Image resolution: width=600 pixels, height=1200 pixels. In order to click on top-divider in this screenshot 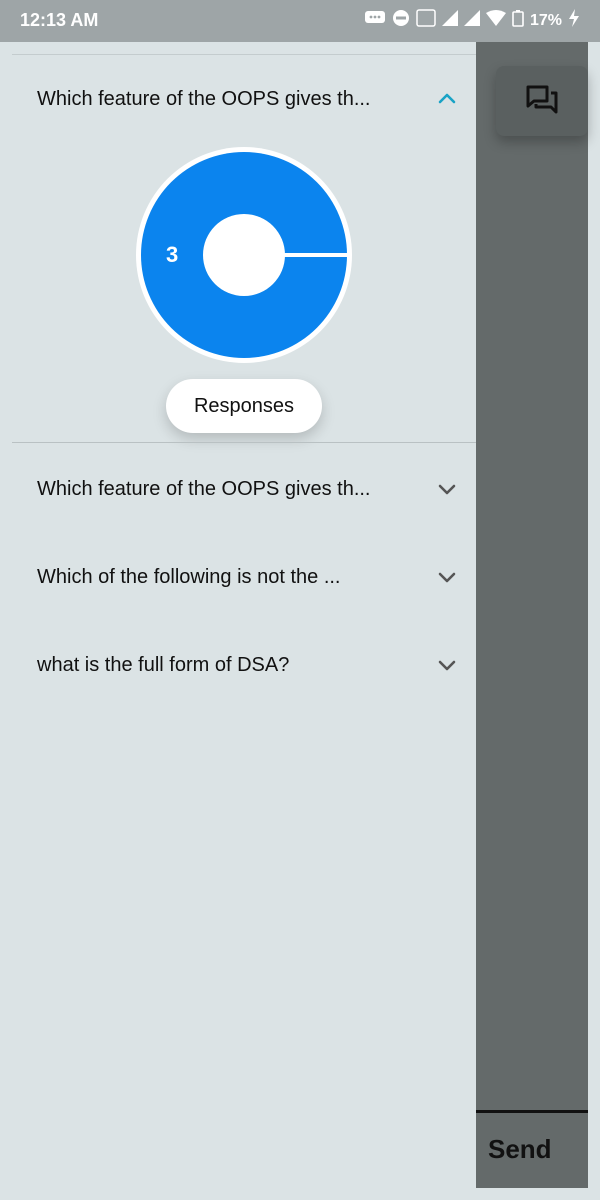, I will do `click(244, 54)`.